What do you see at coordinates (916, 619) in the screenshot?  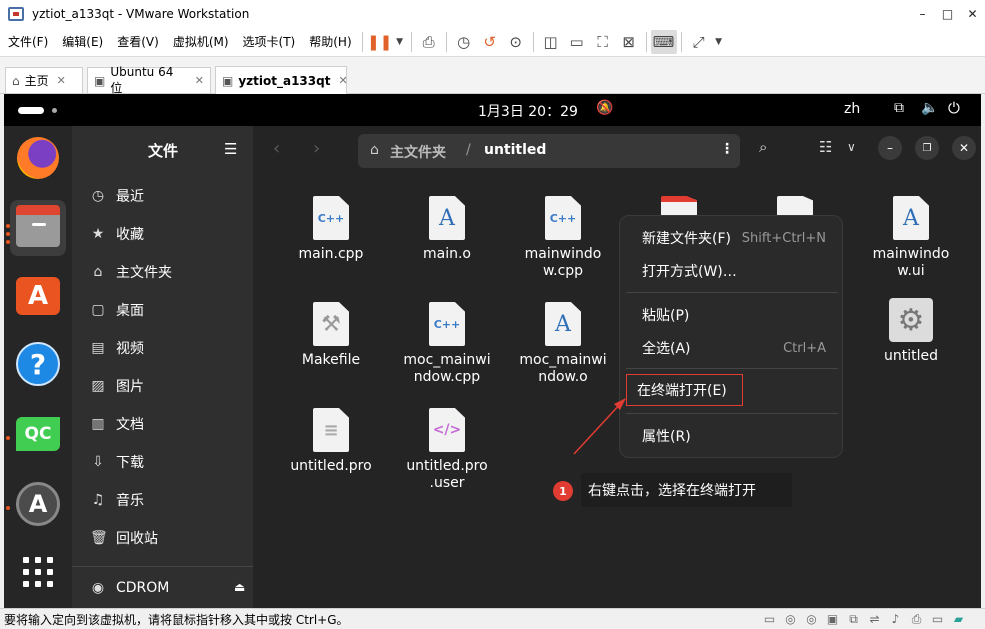 I see `printer-icon: ⎙` at bounding box center [916, 619].